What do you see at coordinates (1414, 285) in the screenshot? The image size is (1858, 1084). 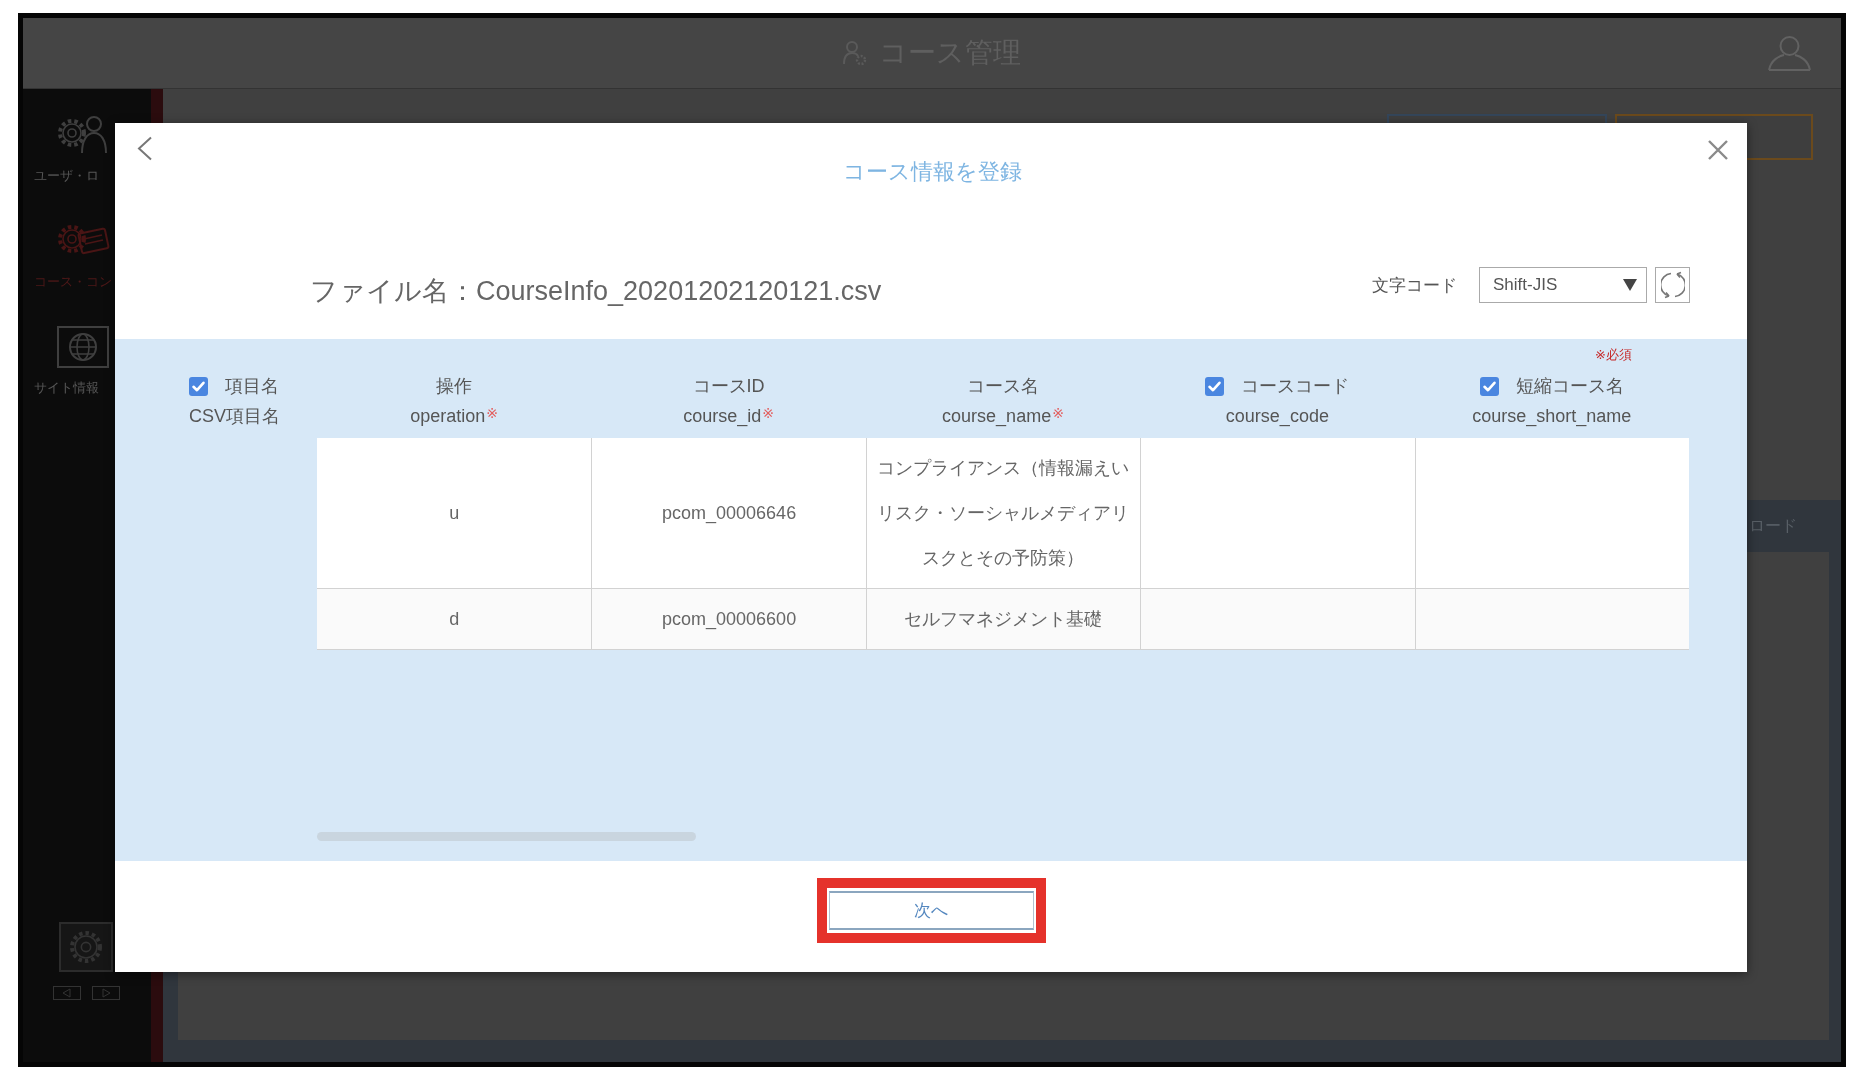 I see `encoding-label: 文字コード` at bounding box center [1414, 285].